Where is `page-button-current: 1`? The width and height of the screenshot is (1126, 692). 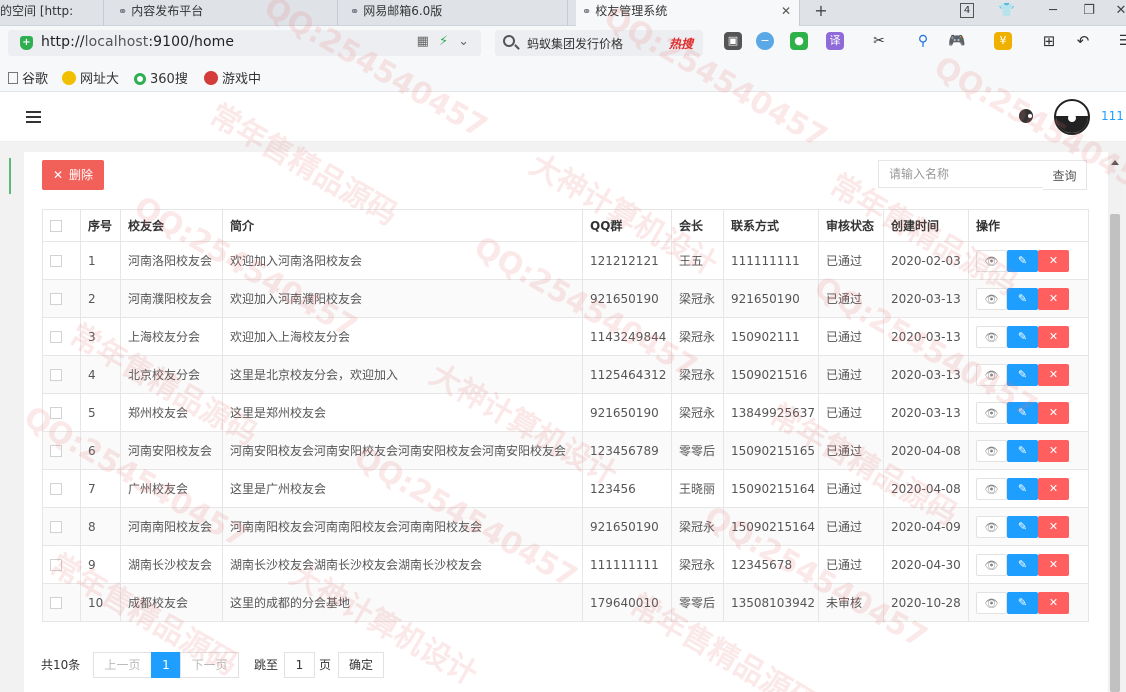
page-button-current: 1 is located at coordinates (166, 665).